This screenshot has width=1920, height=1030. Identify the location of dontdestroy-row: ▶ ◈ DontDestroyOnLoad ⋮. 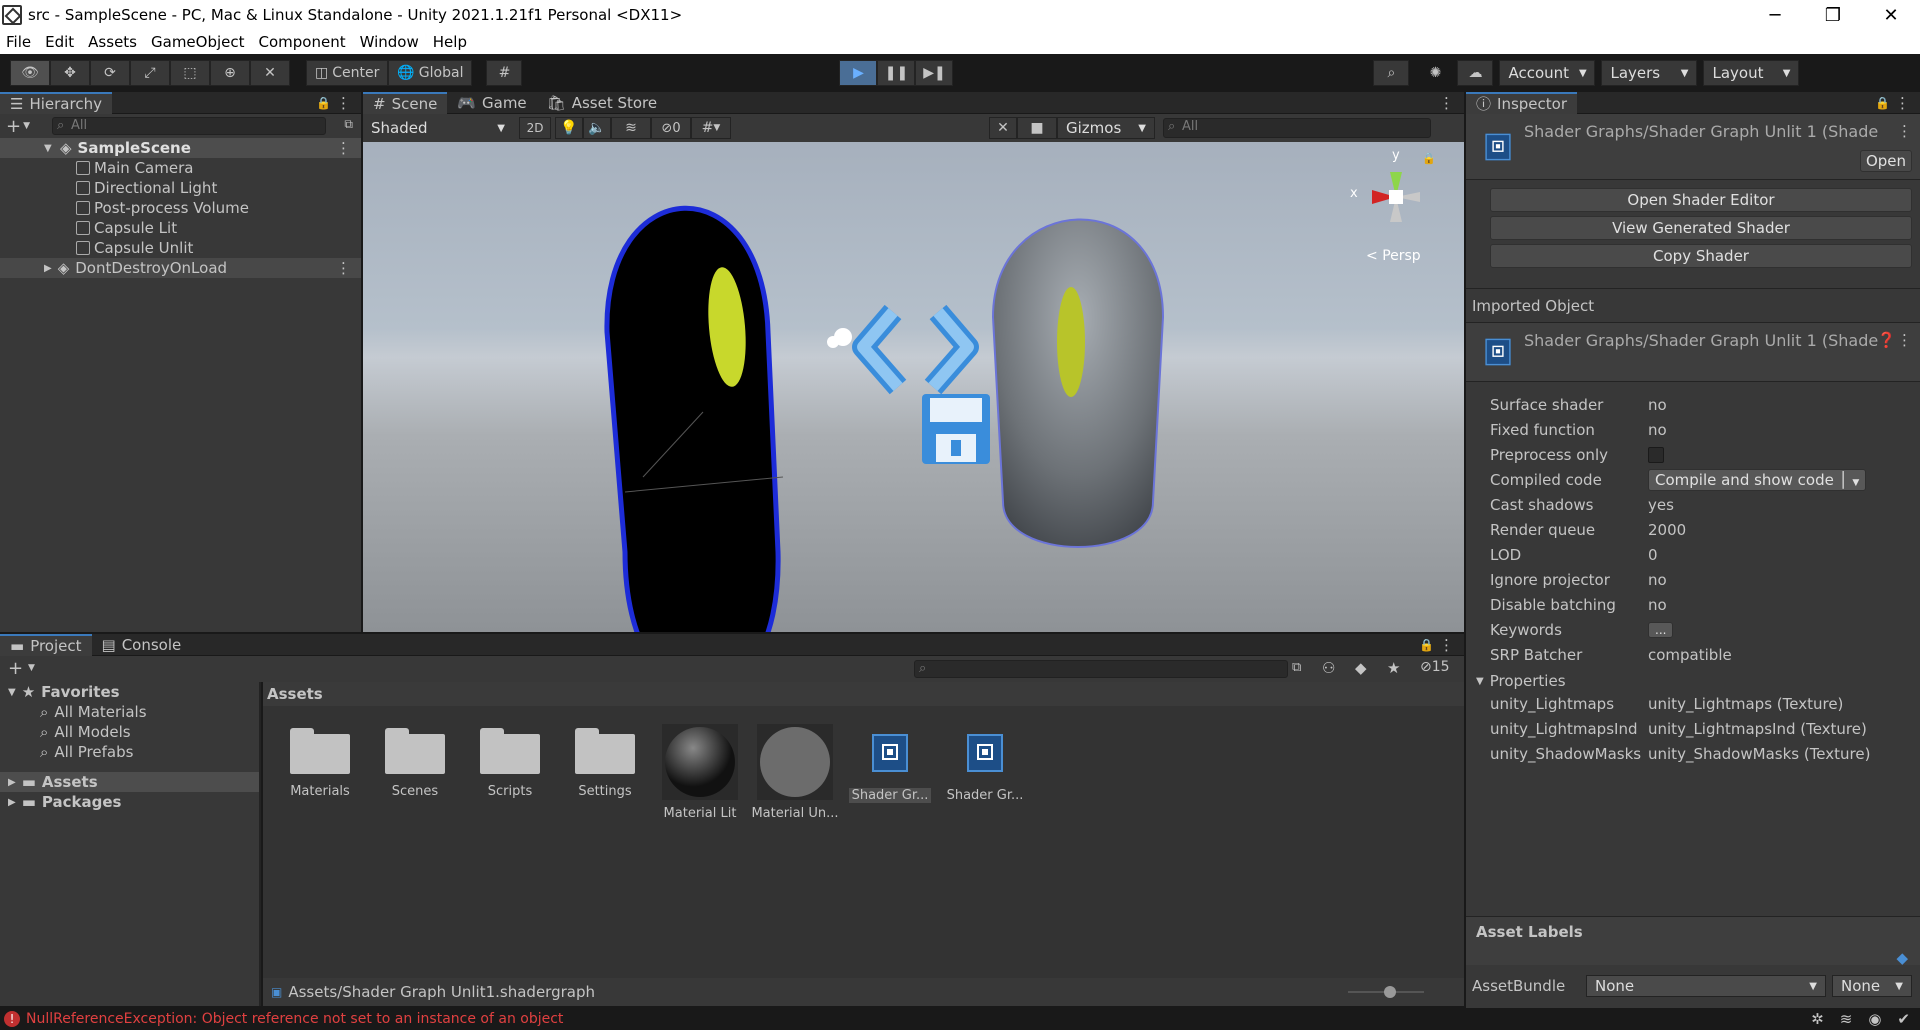
(180, 268).